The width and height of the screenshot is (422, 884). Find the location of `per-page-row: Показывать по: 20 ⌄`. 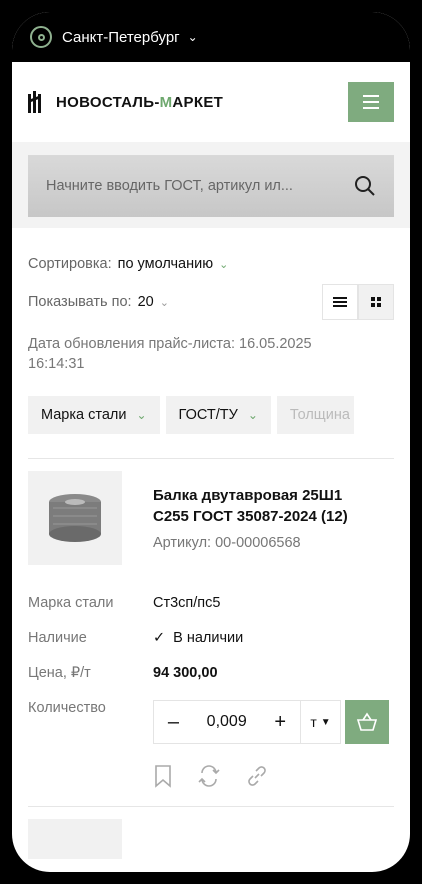

per-page-row: Показывать по: 20 ⌄ is located at coordinates (211, 302).